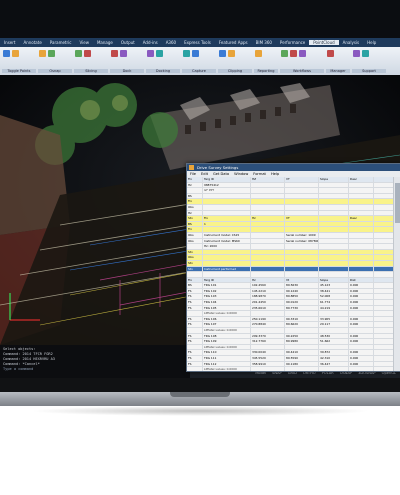 This screenshot has height=495, width=400. Describe the element at coordinates (302, 364) in the screenshot. I see `table-cell: 90.1180` at that location.